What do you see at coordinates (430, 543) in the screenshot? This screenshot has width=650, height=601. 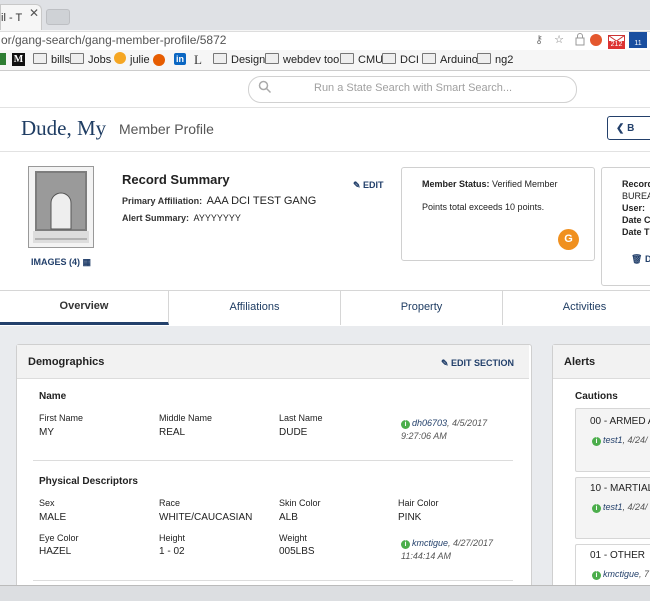 I see `physical-audit-user: kmctigue` at bounding box center [430, 543].